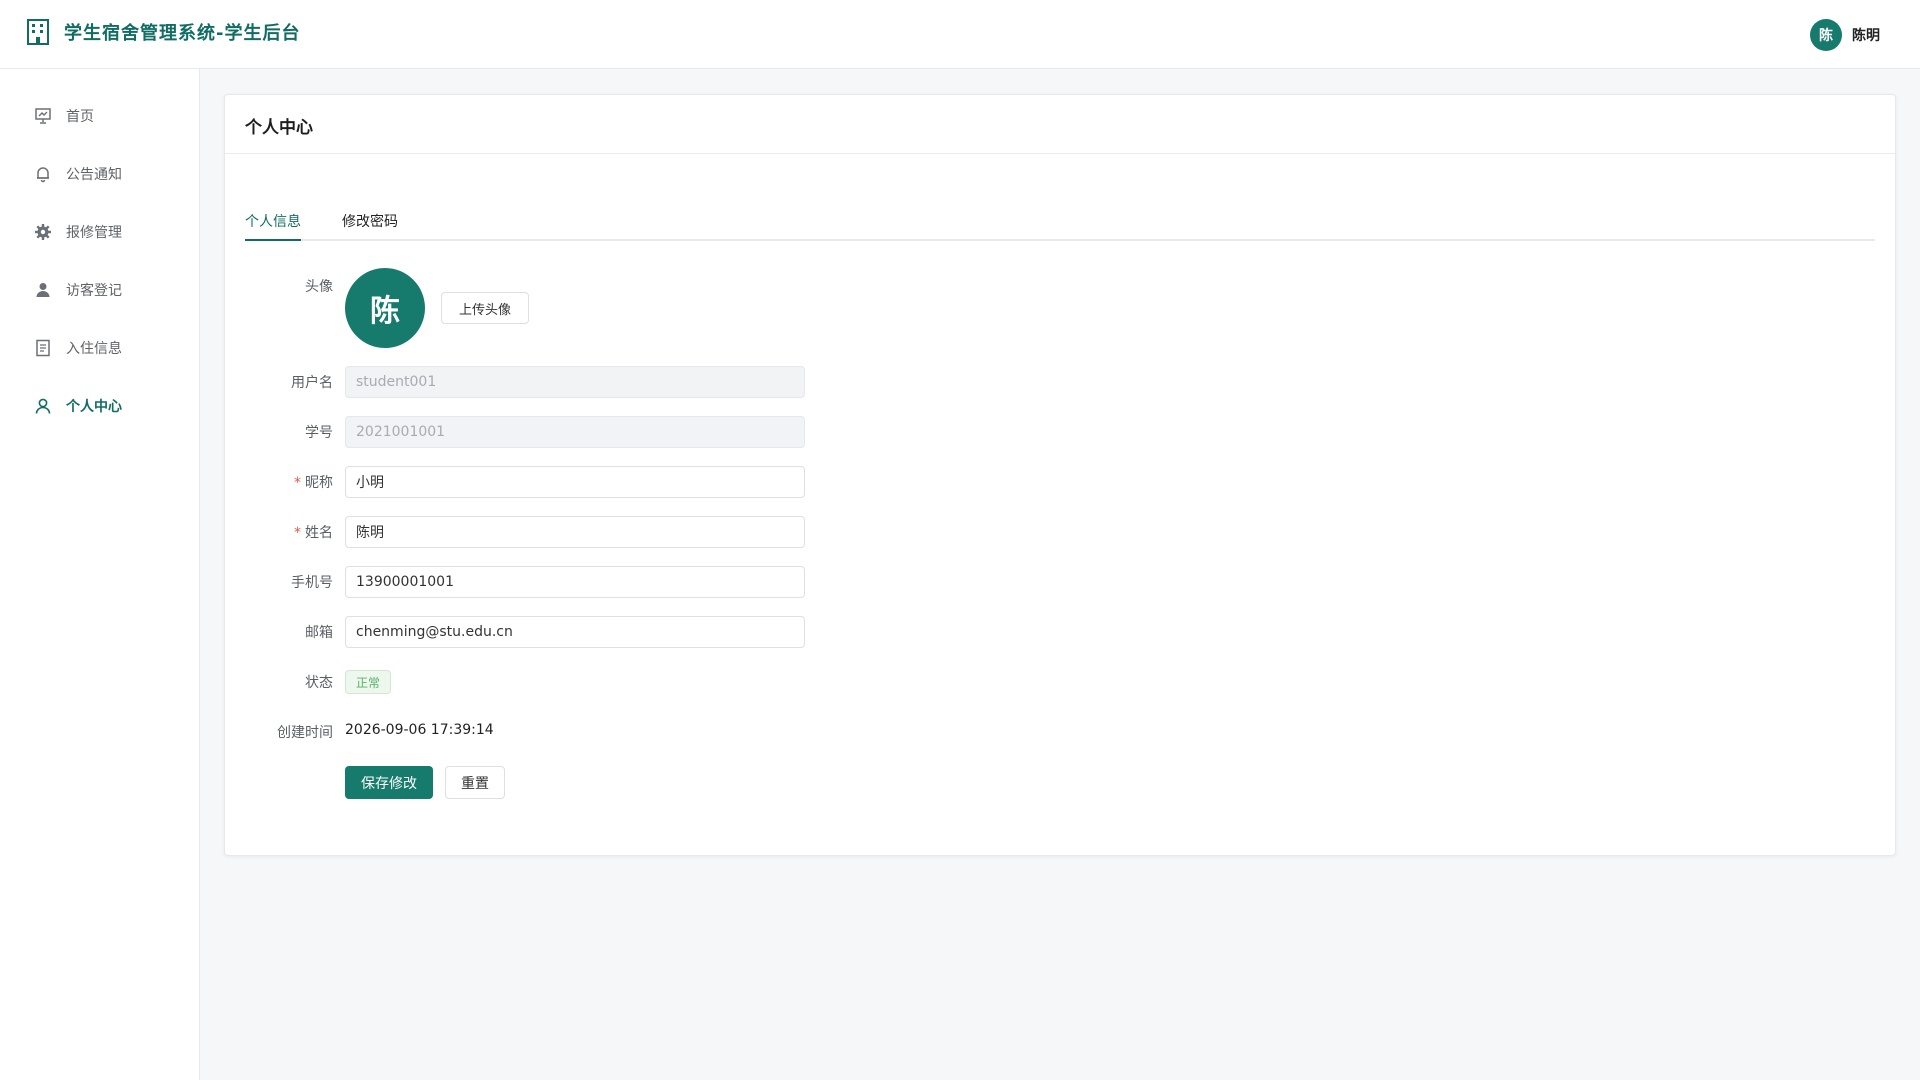  What do you see at coordinates (1866, 35) in the screenshot?
I see `user-name: 陈明` at bounding box center [1866, 35].